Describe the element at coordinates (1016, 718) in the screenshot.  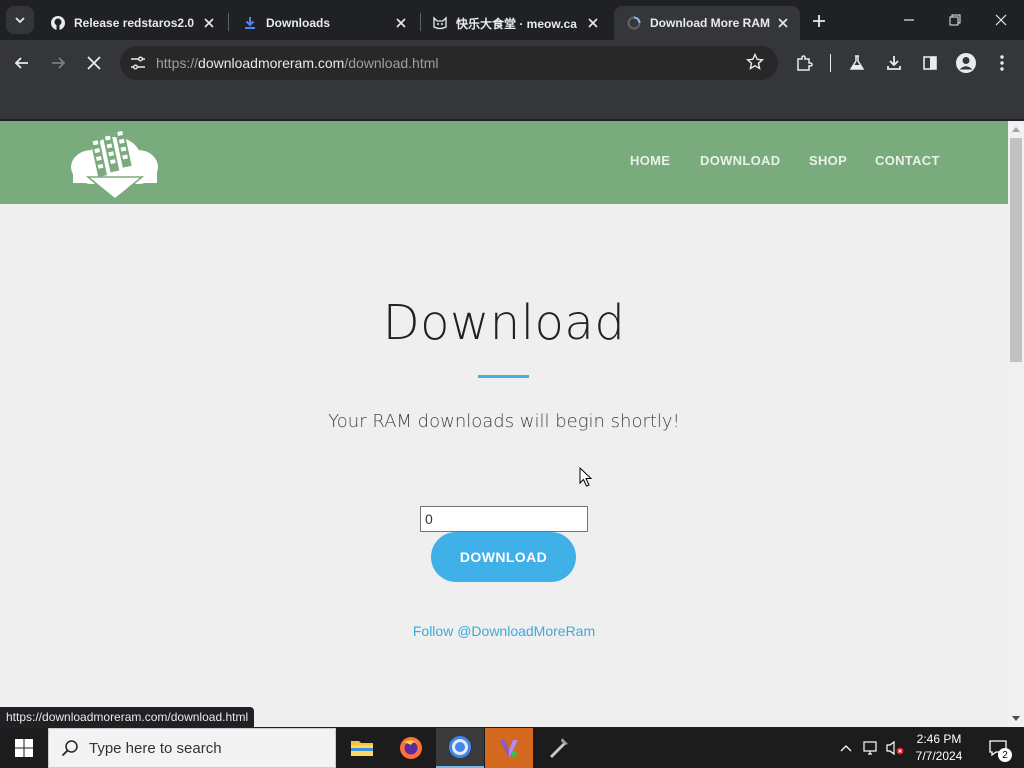
I see `scroll-down-icon` at that location.